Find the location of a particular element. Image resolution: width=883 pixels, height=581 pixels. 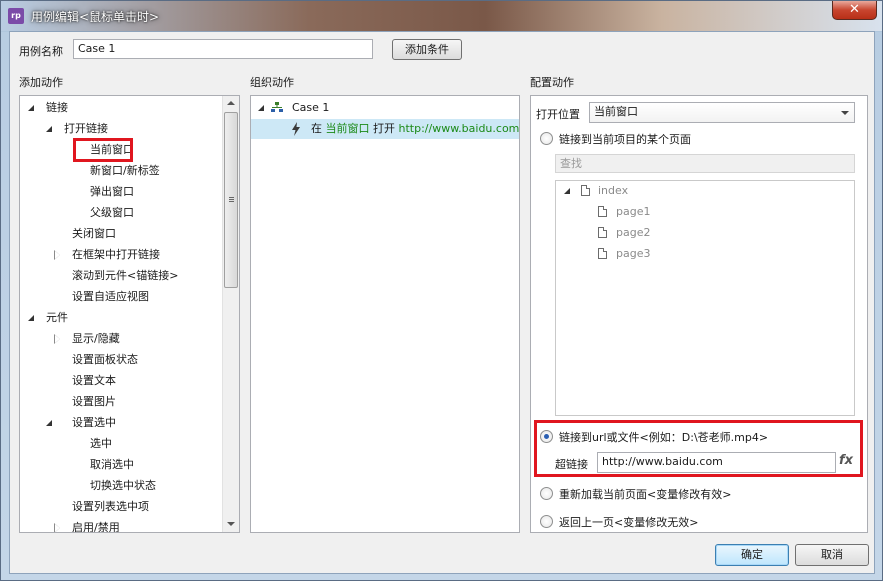

tree-node-set-image: 设置图片 is located at coordinates (147, 402).